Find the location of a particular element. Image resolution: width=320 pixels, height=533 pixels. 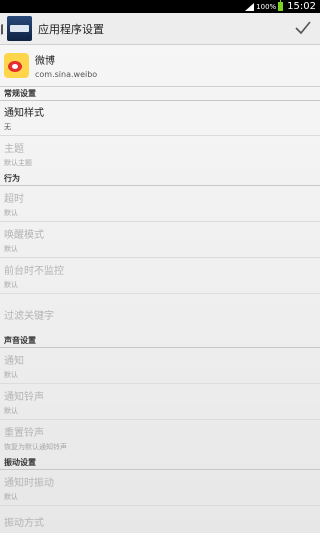

pref-title: 前台时不监控 is located at coordinates (34, 271).